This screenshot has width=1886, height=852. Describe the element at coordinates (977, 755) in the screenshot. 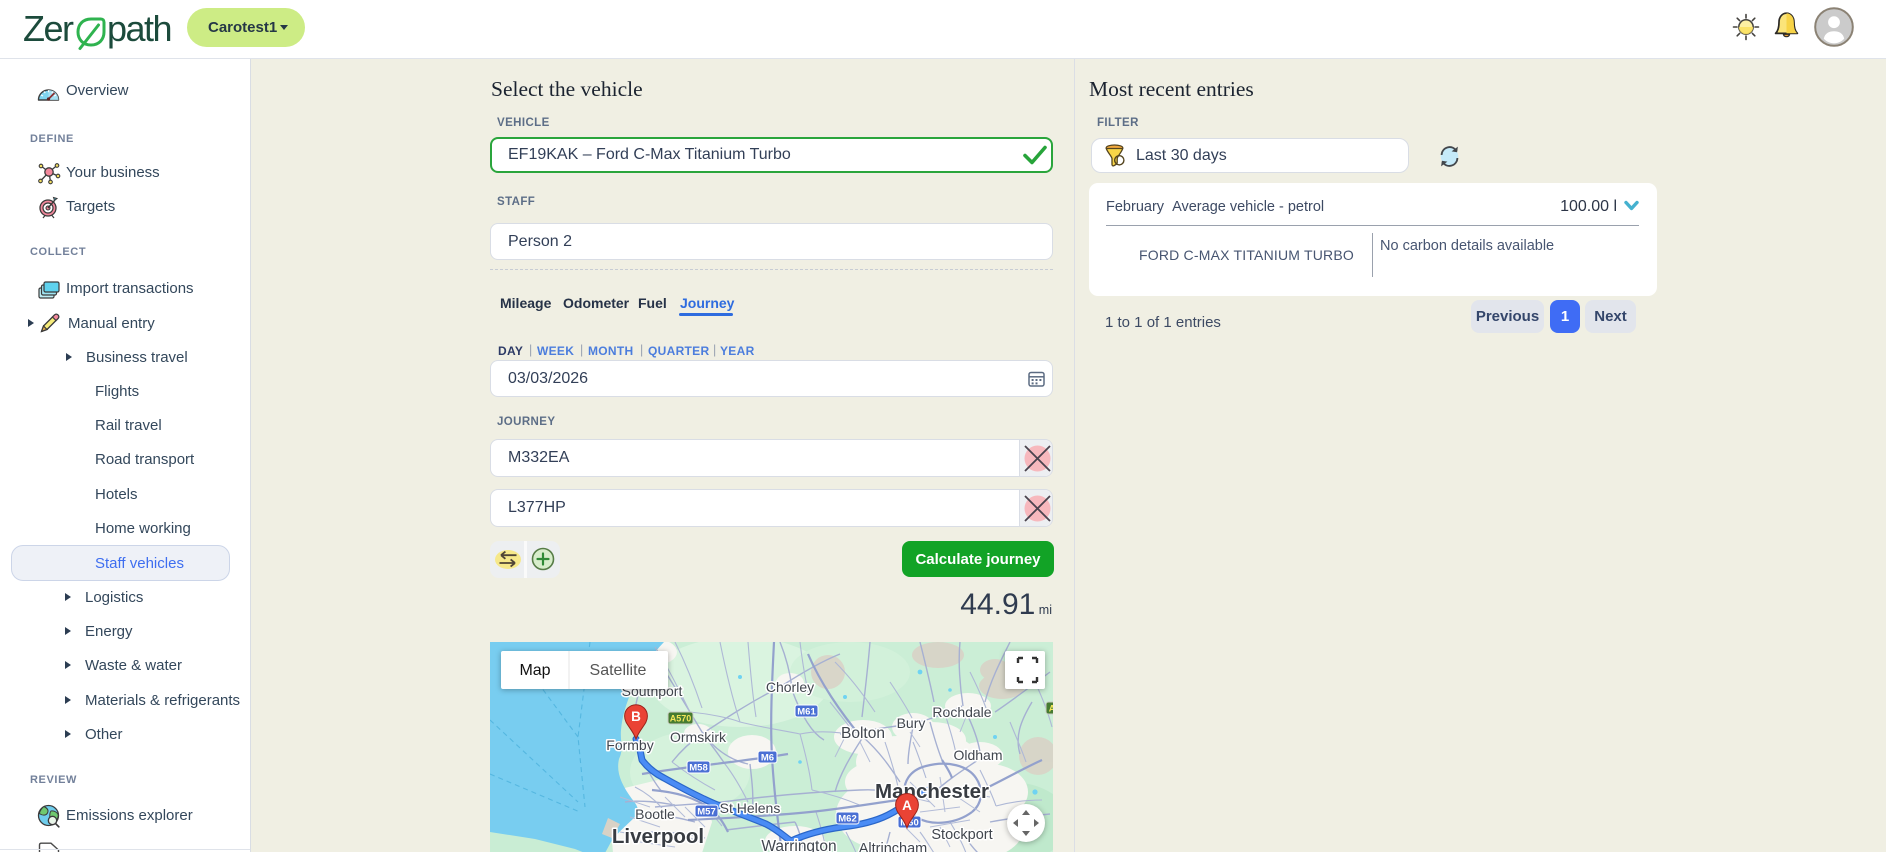

I see `svg-text: Oldham` at that location.